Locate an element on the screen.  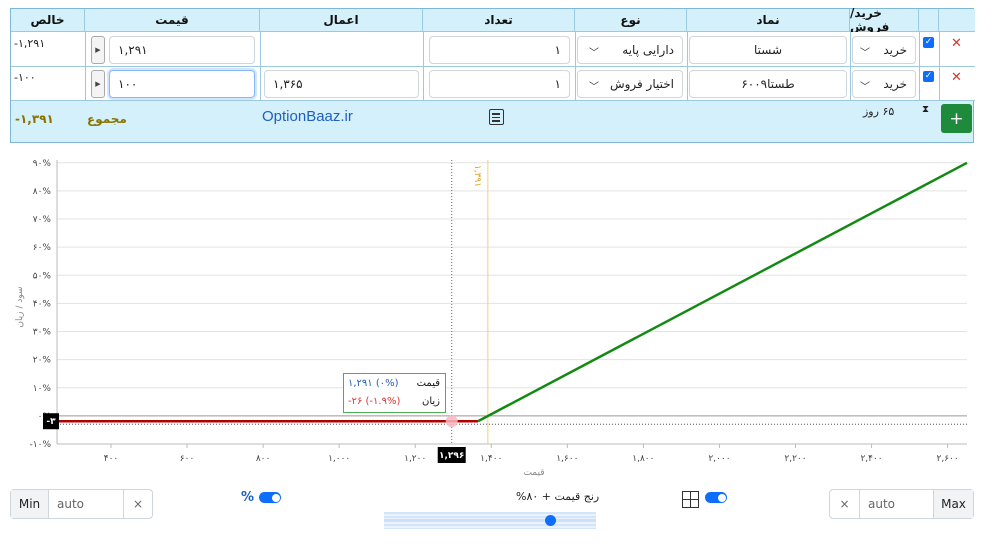
percent-label: % is located at coordinates (248, 497).